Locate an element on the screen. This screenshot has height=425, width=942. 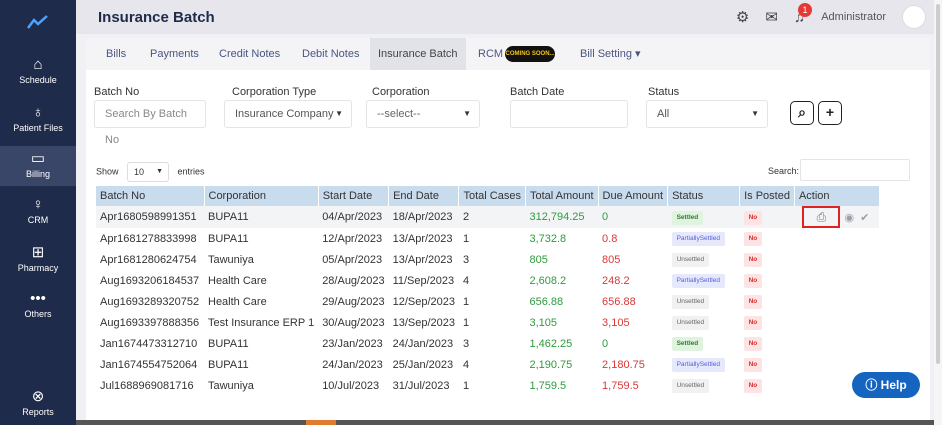
total-cases-cell: 3 is located at coordinates (466, 259).